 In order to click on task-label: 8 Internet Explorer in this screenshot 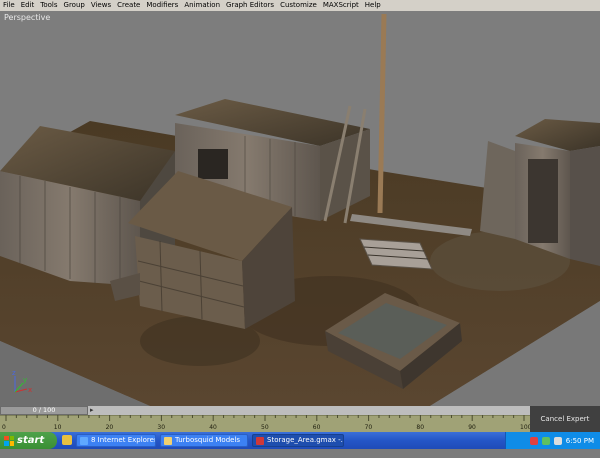, I will do `click(123, 440)`.